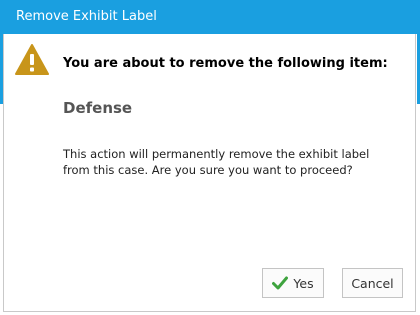 This screenshot has width=420, height=315. I want to click on cancel-button: Cancel, so click(372, 283).